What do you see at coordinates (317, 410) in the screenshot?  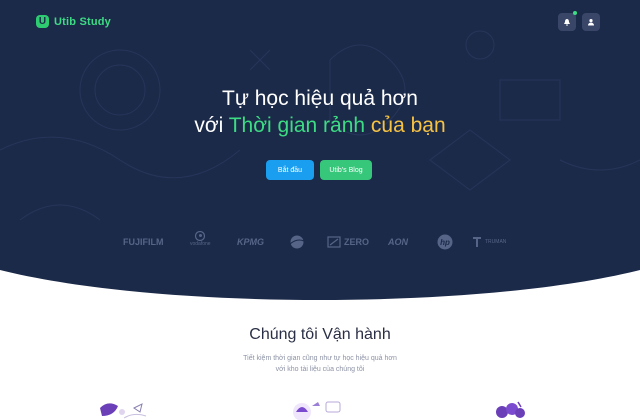 I see `feature-illustration-center` at bounding box center [317, 410].